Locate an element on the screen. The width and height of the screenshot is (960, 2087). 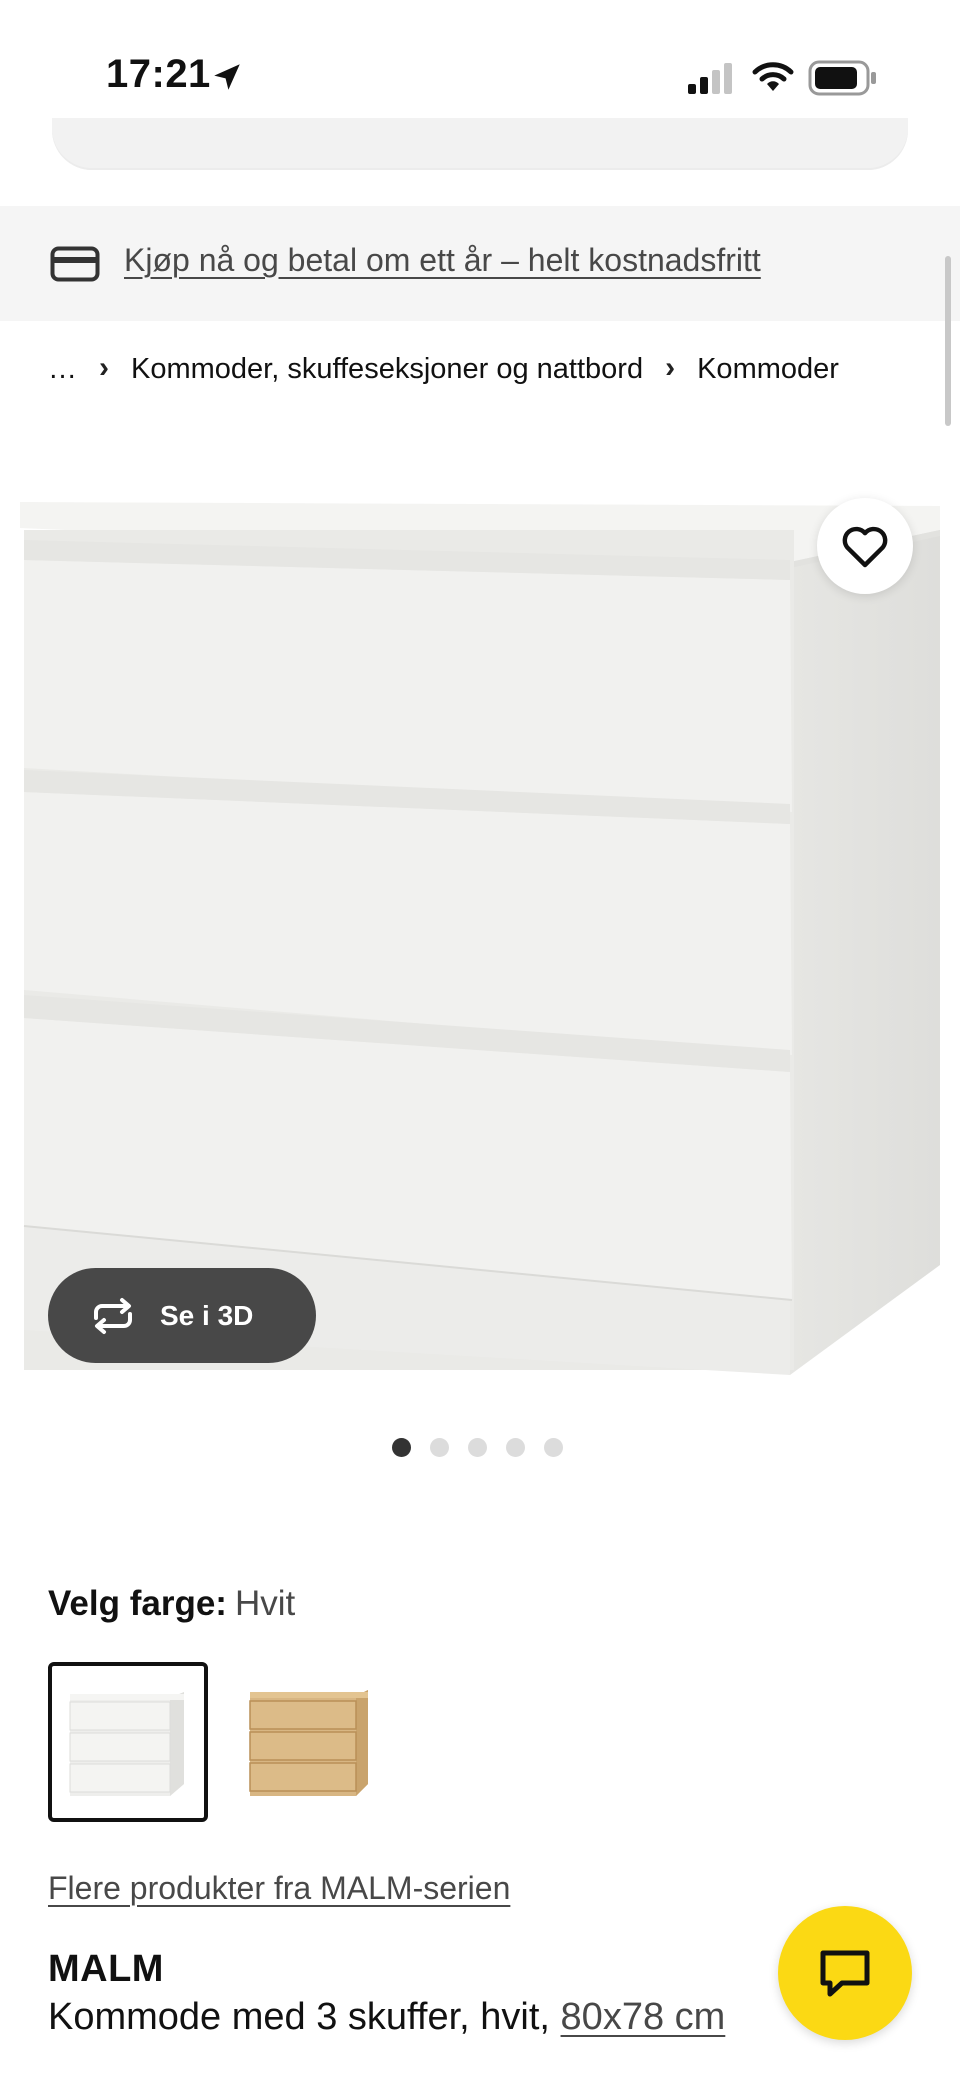
series-link: Flere produkter fra MALM-serien is located at coordinates (279, 1888).